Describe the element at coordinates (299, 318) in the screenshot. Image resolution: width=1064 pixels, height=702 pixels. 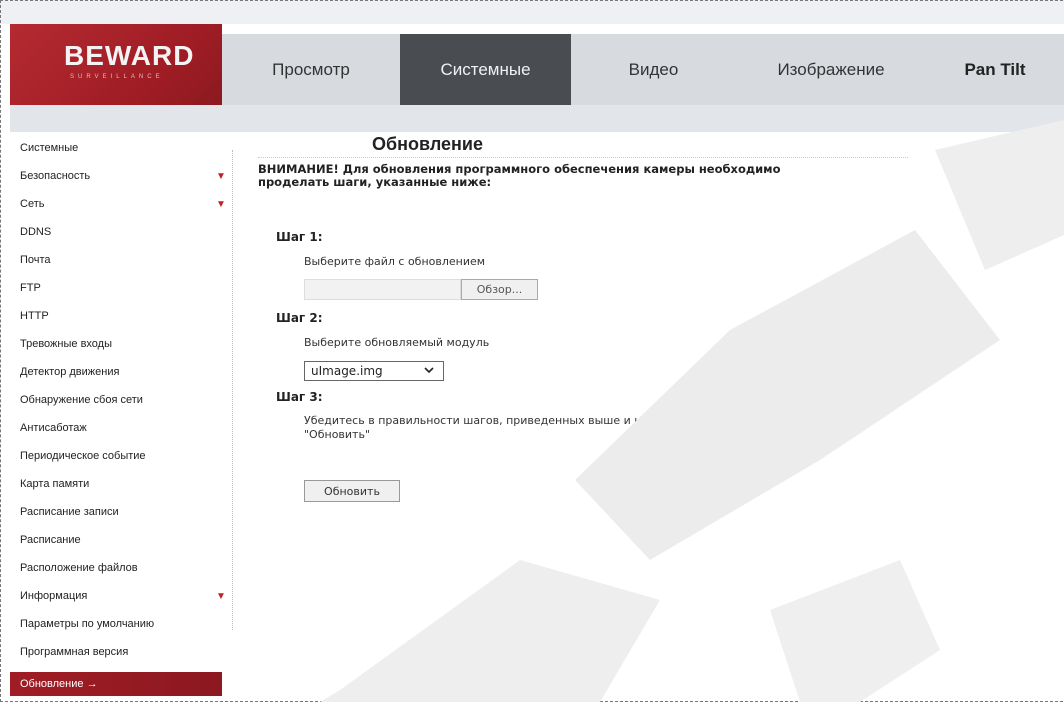
I see `step2-label: Шаг 2:` at that location.